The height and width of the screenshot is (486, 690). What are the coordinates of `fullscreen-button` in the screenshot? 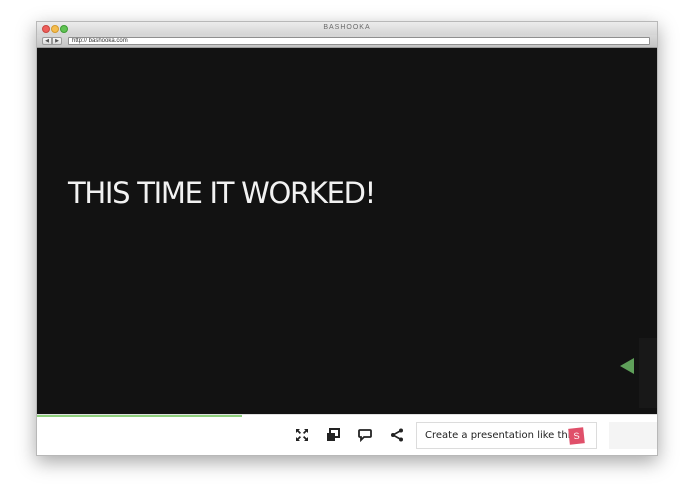 It's located at (302, 435).